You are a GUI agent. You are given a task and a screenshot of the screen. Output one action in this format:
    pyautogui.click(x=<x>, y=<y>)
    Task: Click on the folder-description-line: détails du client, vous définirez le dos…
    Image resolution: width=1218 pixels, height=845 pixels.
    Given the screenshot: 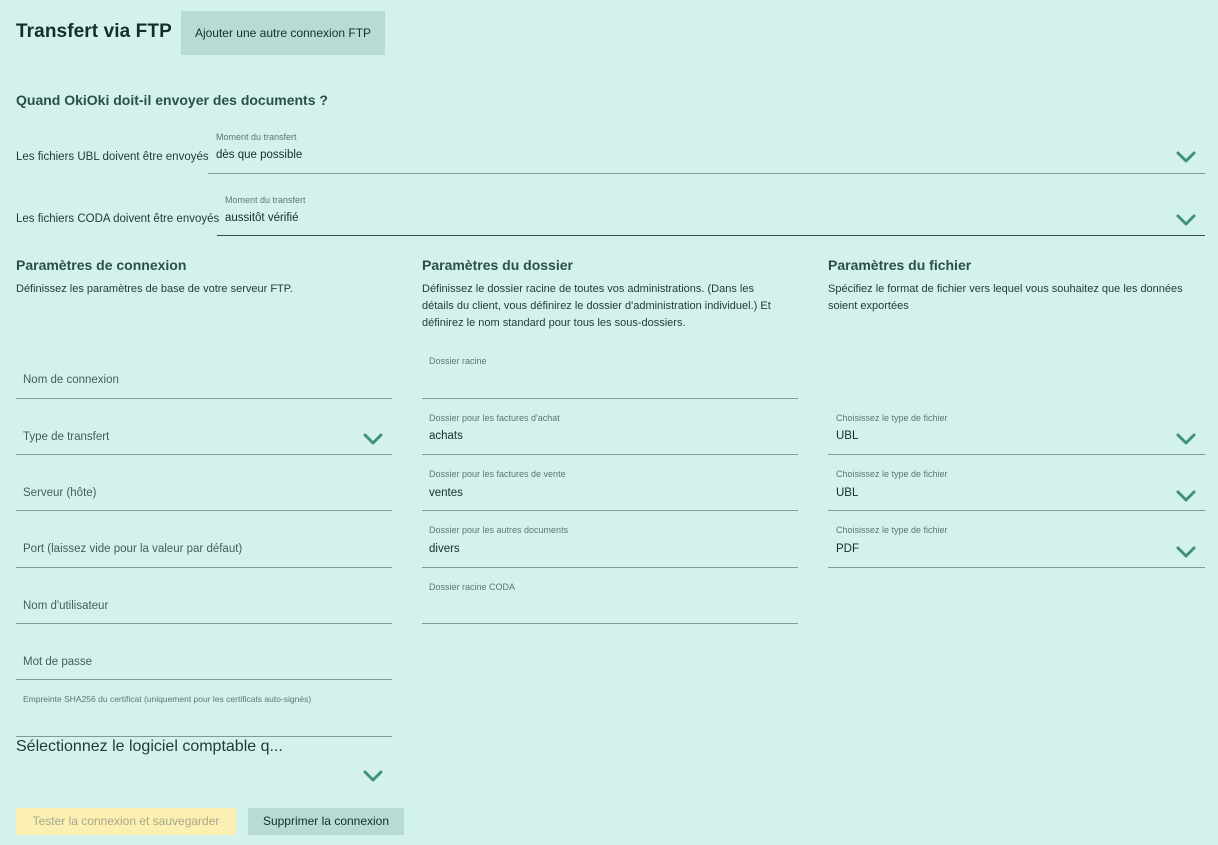 What is the action you would take?
    pyautogui.click(x=596, y=306)
    